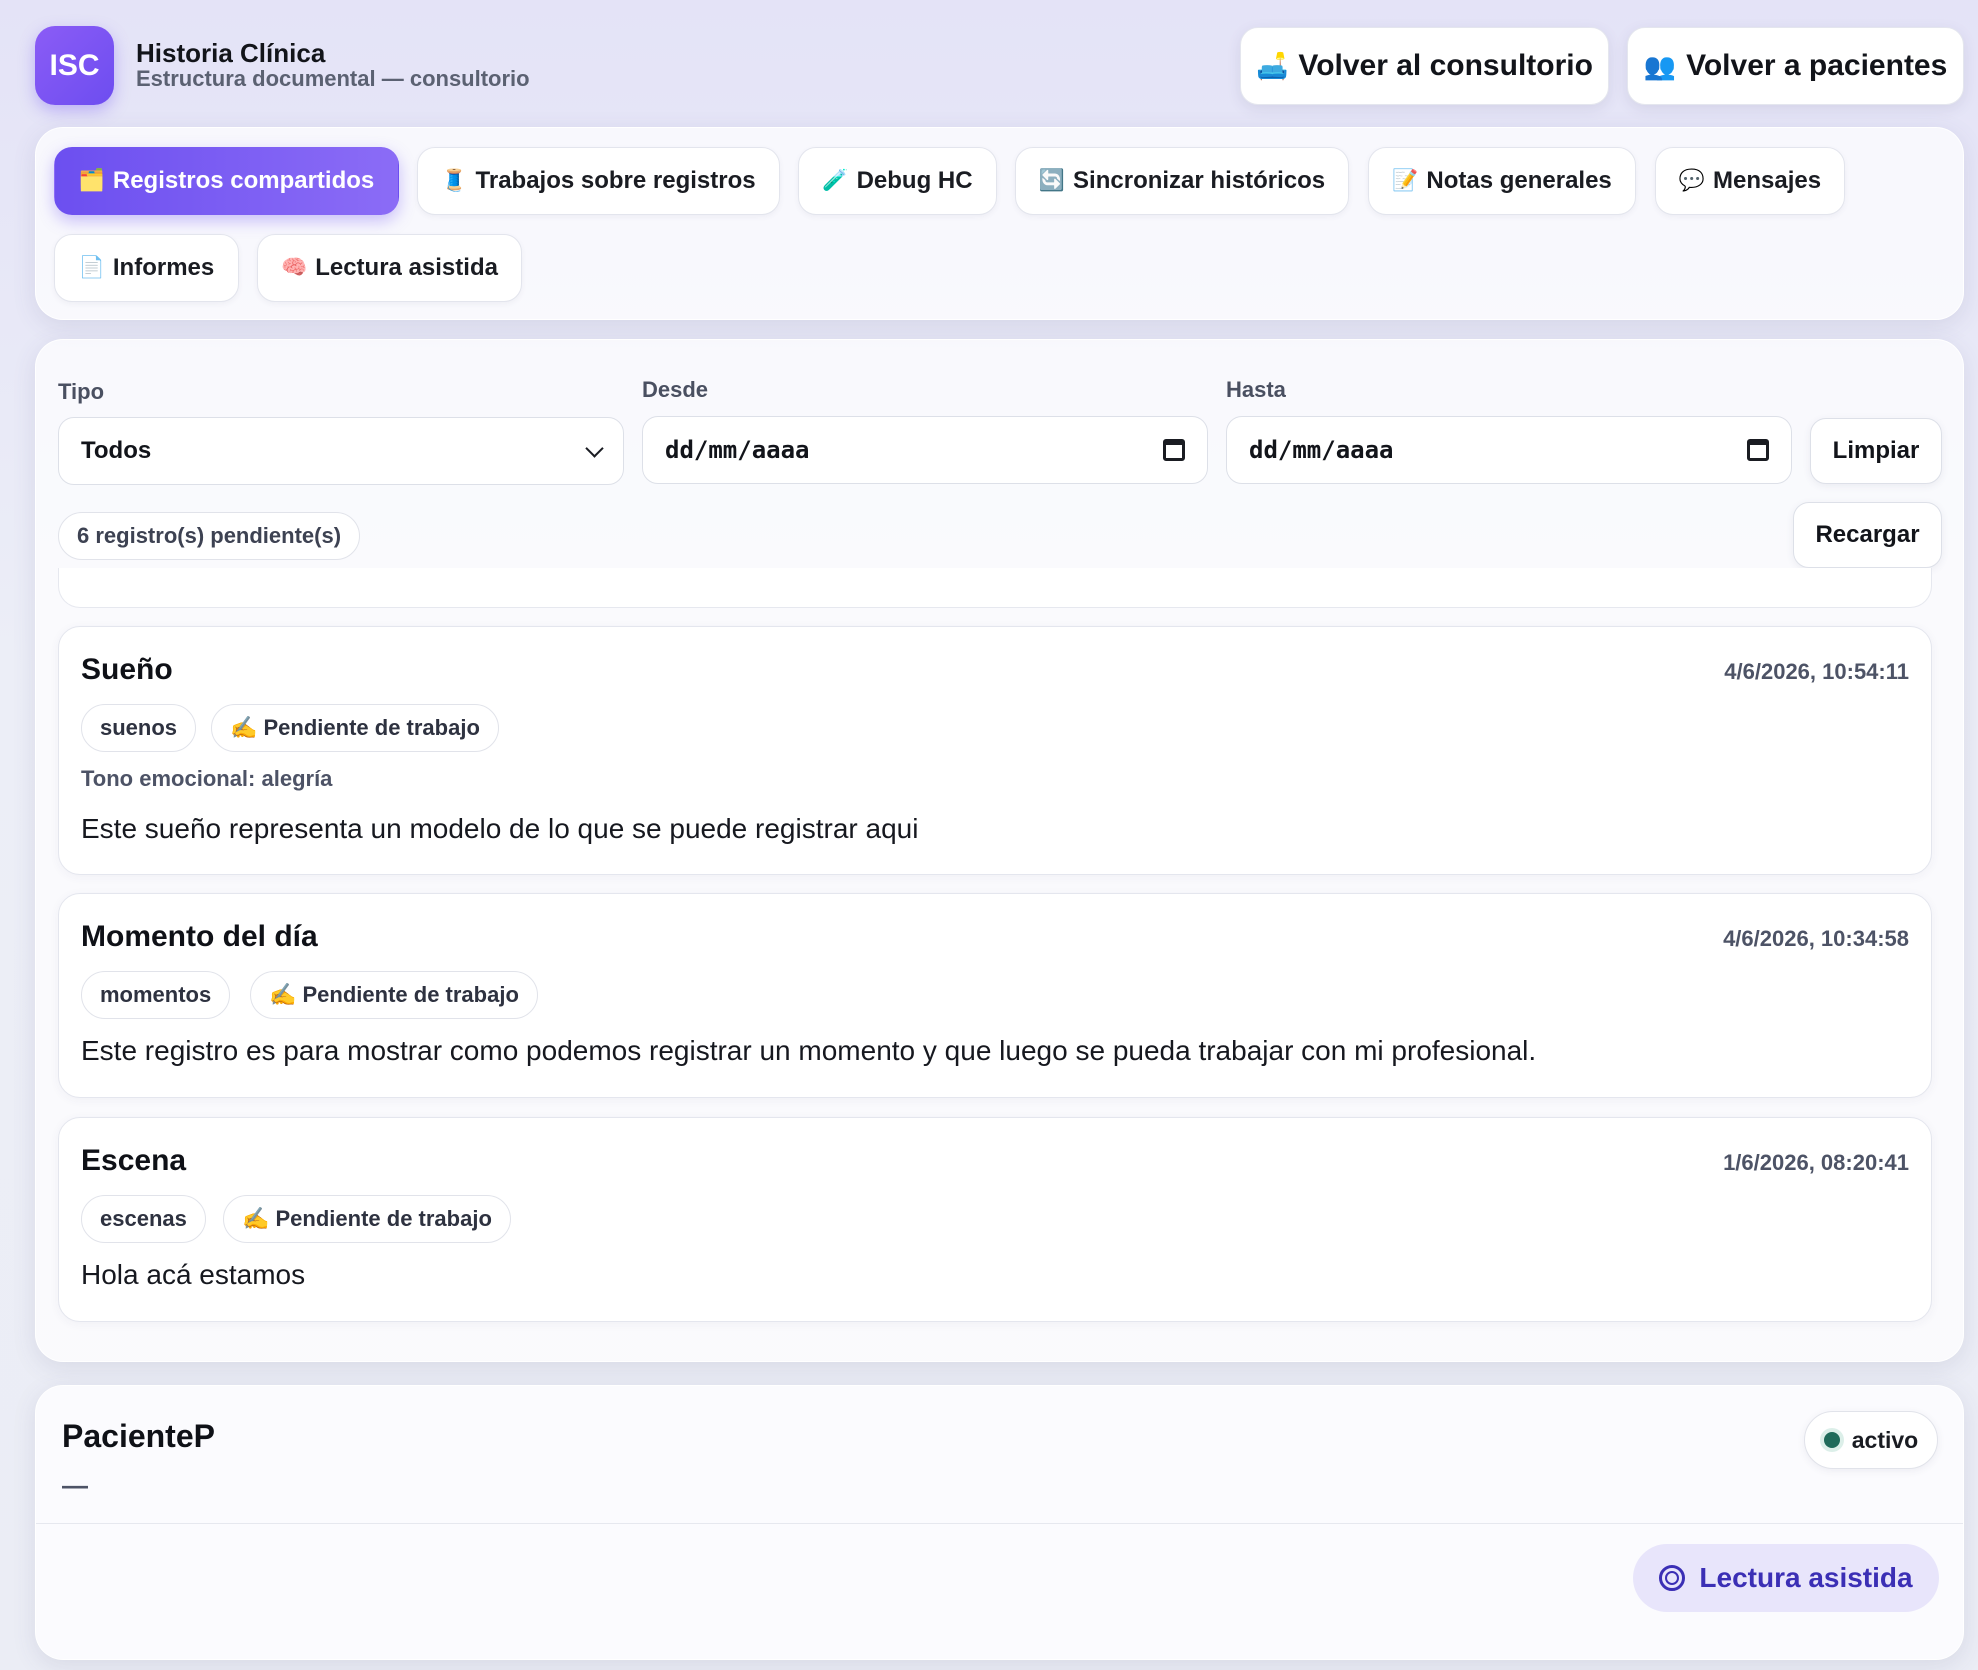 The width and height of the screenshot is (1978, 1670). Describe the element at coordinates (615, 180) in the screenshot. I see `tab-label: Trabajos sobre registros` at that location.